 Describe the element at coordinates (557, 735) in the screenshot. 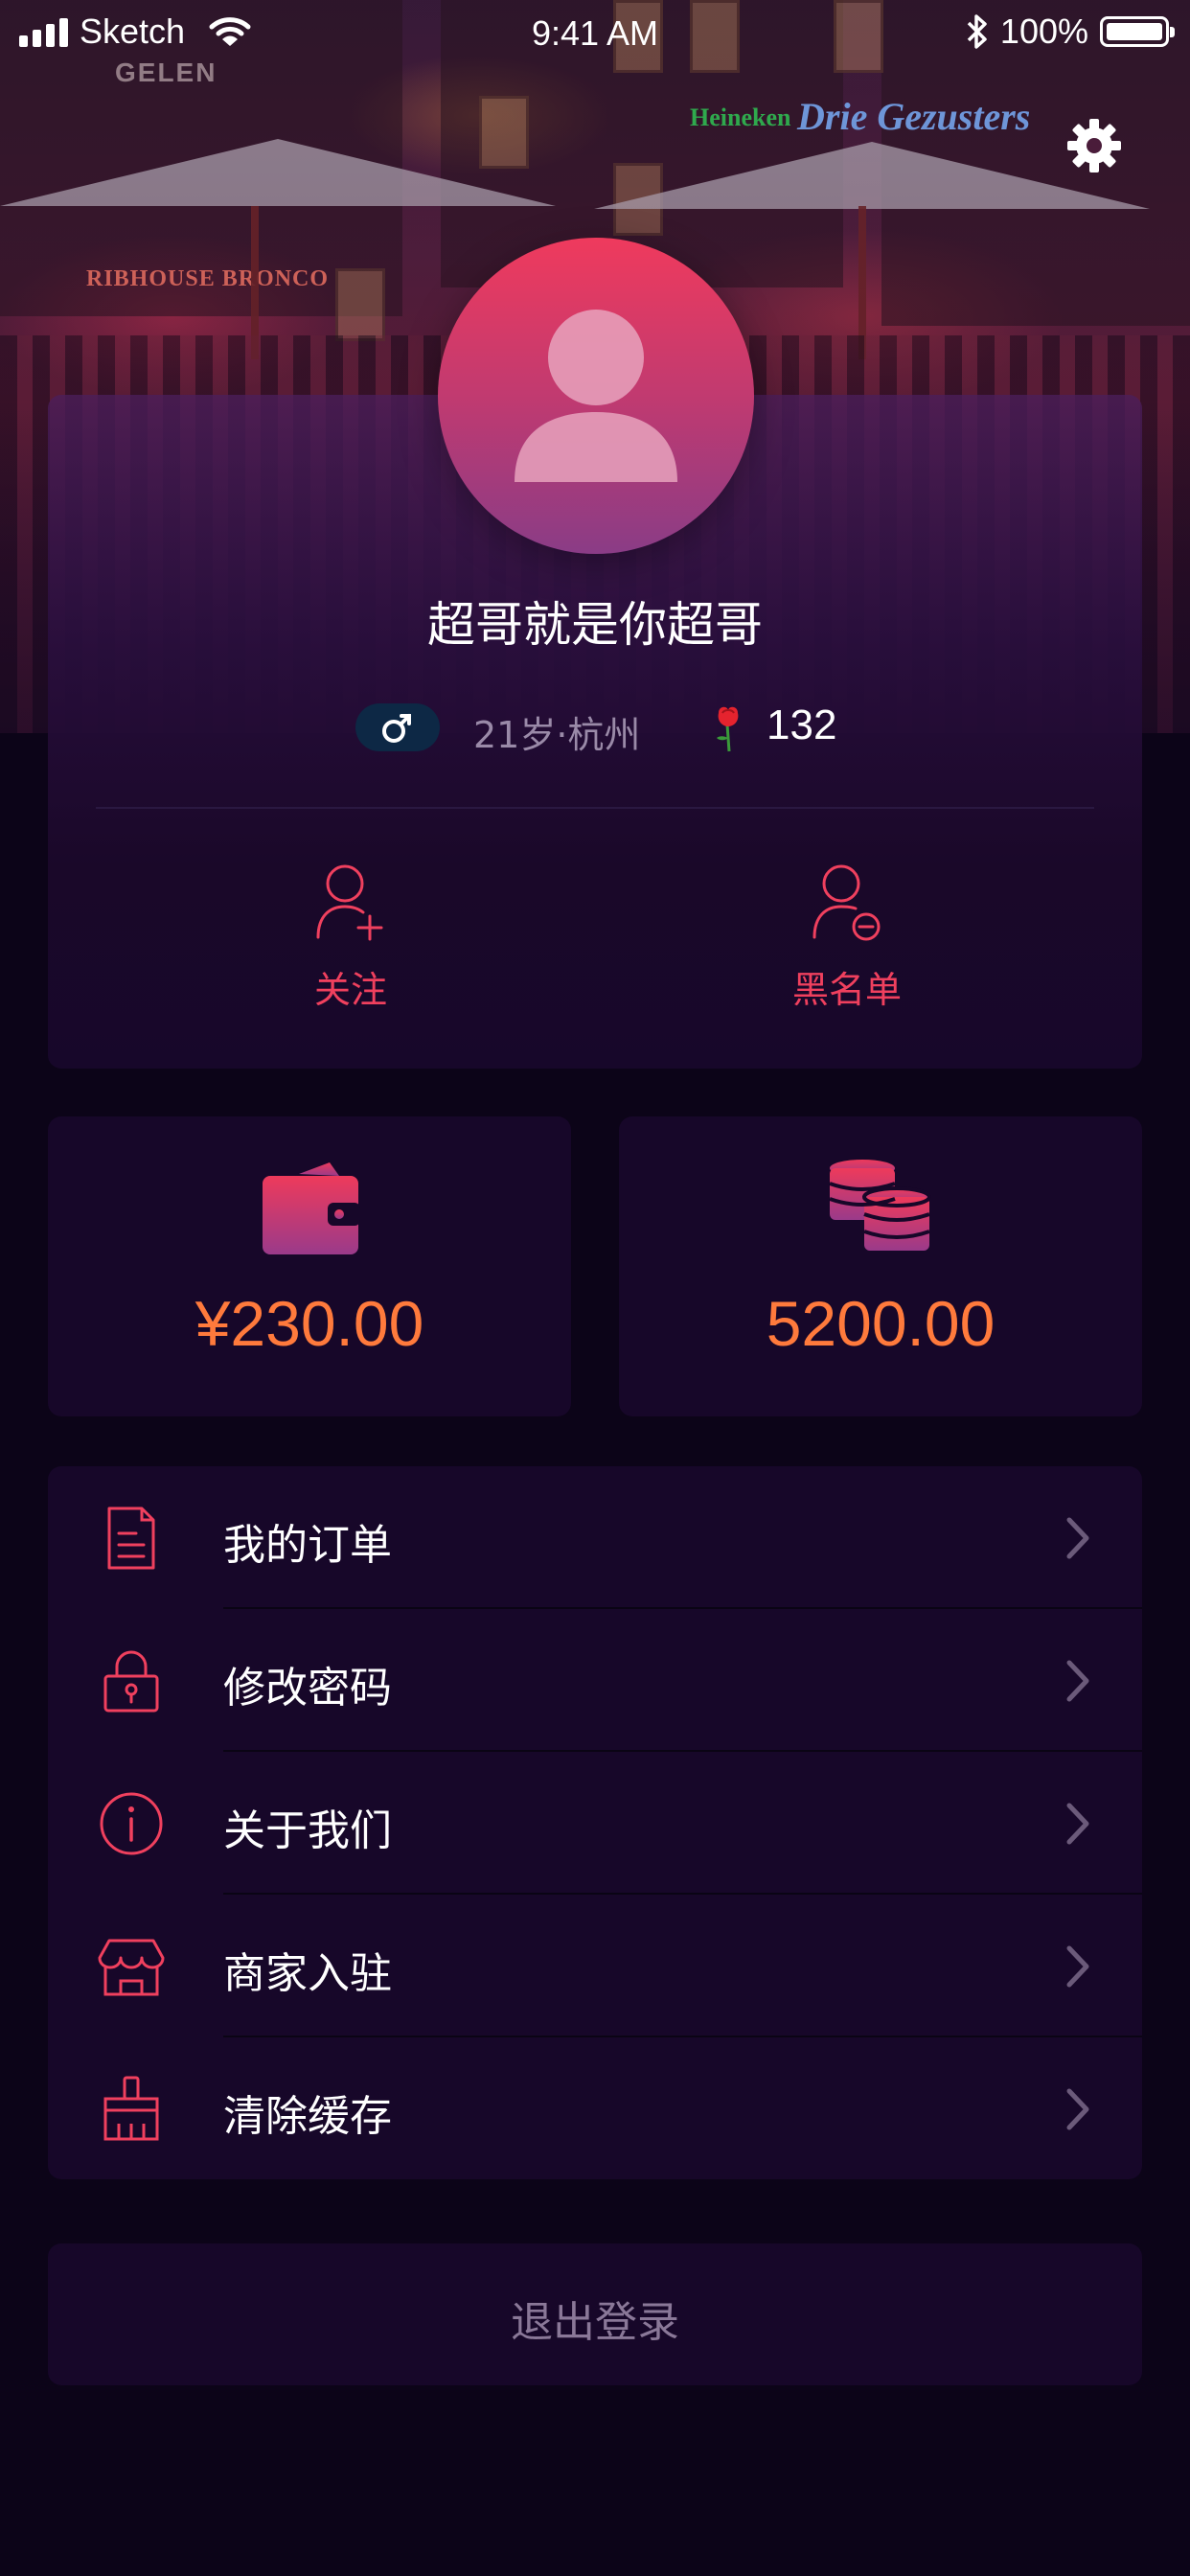

I see `age-city: 21岁·杭州` at that location.